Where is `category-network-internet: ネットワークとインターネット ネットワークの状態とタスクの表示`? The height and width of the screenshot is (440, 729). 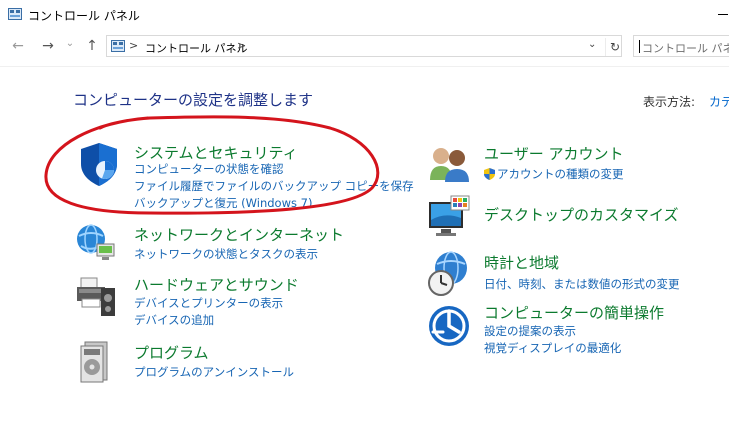 category-network-internet: ネットワークとインターネット ネットワークの状態とタスクの表示 is located at coordinates (225, 244).